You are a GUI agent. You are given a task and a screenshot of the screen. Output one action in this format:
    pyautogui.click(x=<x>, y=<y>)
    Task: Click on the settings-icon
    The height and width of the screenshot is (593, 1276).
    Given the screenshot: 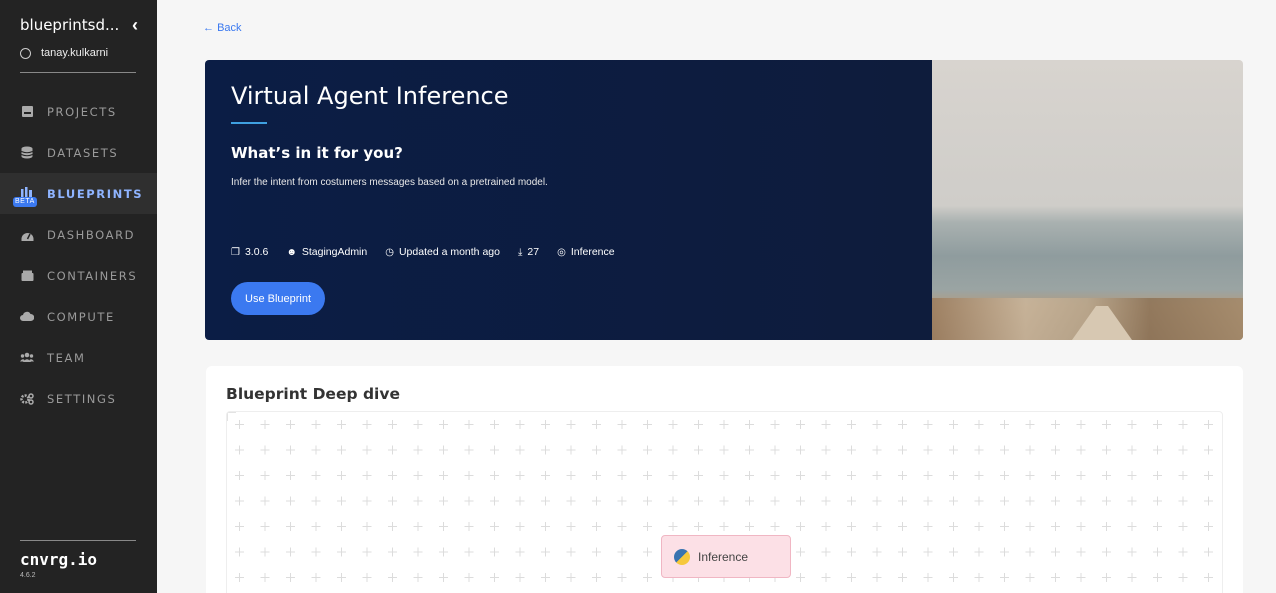 What is the action you would take?
    pyautogui.click(x=27, y=398)
    